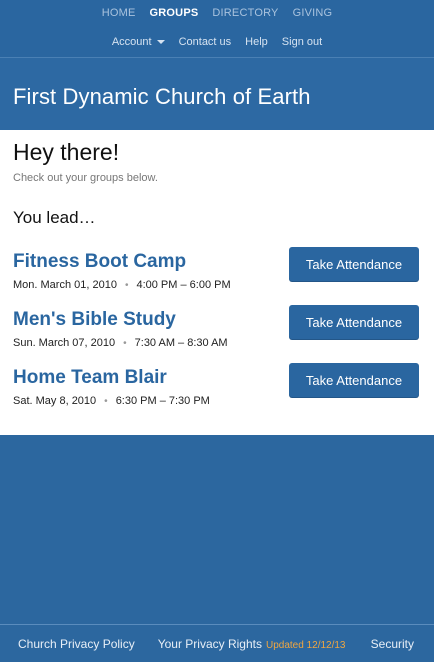 This screenshot has width=434, height=662. What do you see at coordinates (183, 285) in the screenshot?
I see `group-time: 4:00 PM – 6:00 PM` at bounding box center [183, 285].